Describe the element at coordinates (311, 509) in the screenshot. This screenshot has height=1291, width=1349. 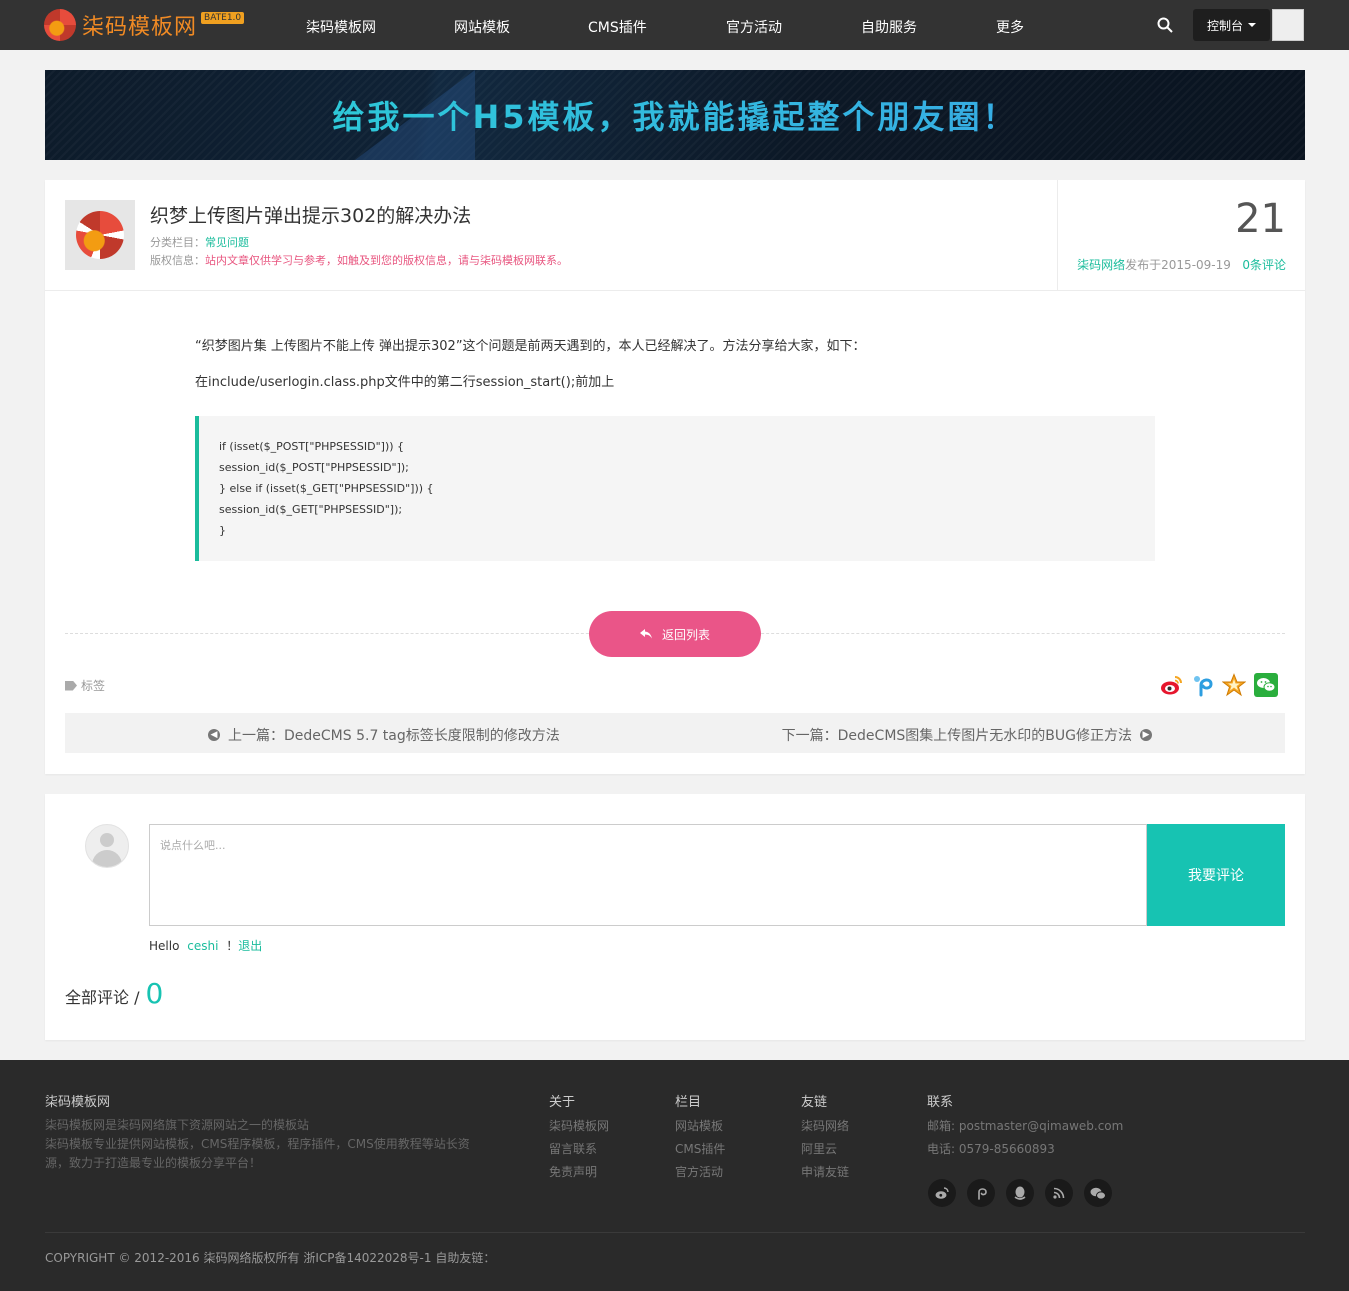
I see `code-line: session_id($_GET["PHPSESSID"]);` at that location.